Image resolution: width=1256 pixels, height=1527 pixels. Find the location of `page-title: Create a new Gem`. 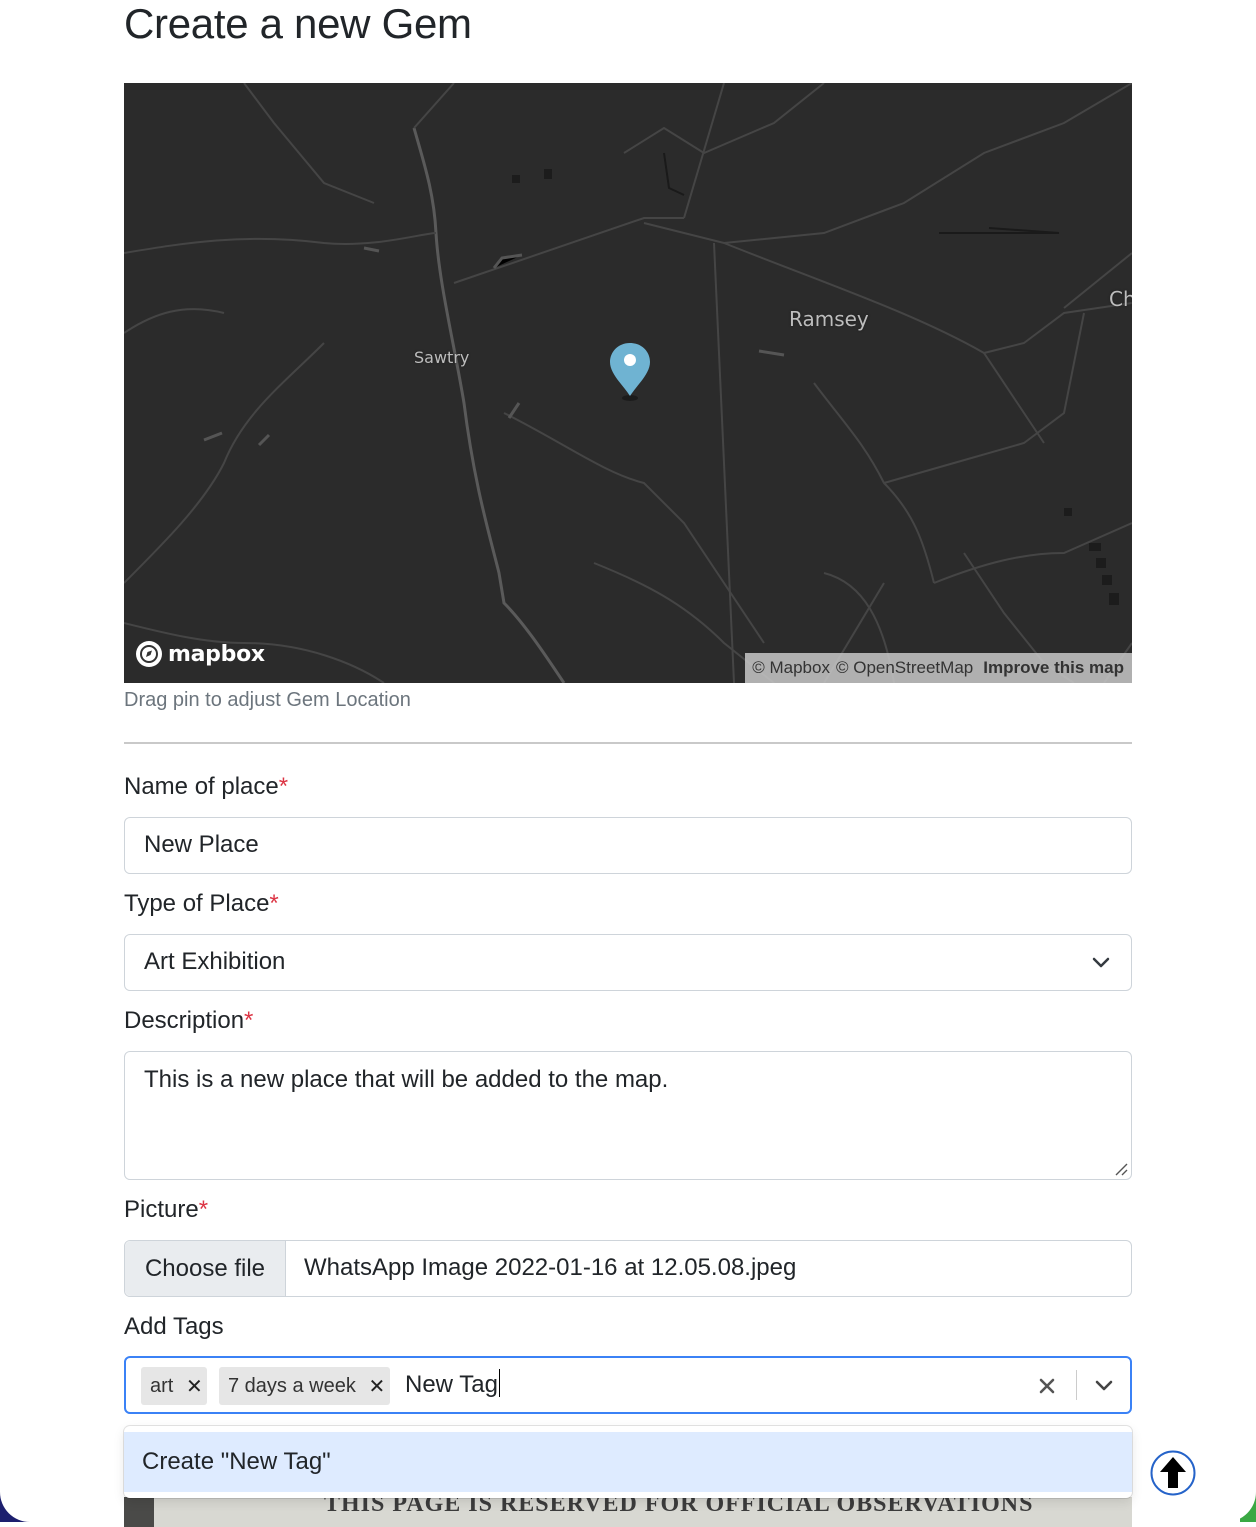

page-title: Create a new Gem is located at coordinates (298, 23).